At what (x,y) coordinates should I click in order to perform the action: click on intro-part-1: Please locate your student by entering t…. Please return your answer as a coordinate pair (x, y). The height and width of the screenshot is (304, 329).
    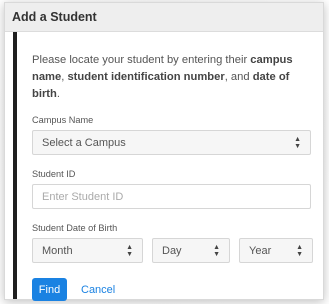
    Looking at the image, I should click on (141, 60).